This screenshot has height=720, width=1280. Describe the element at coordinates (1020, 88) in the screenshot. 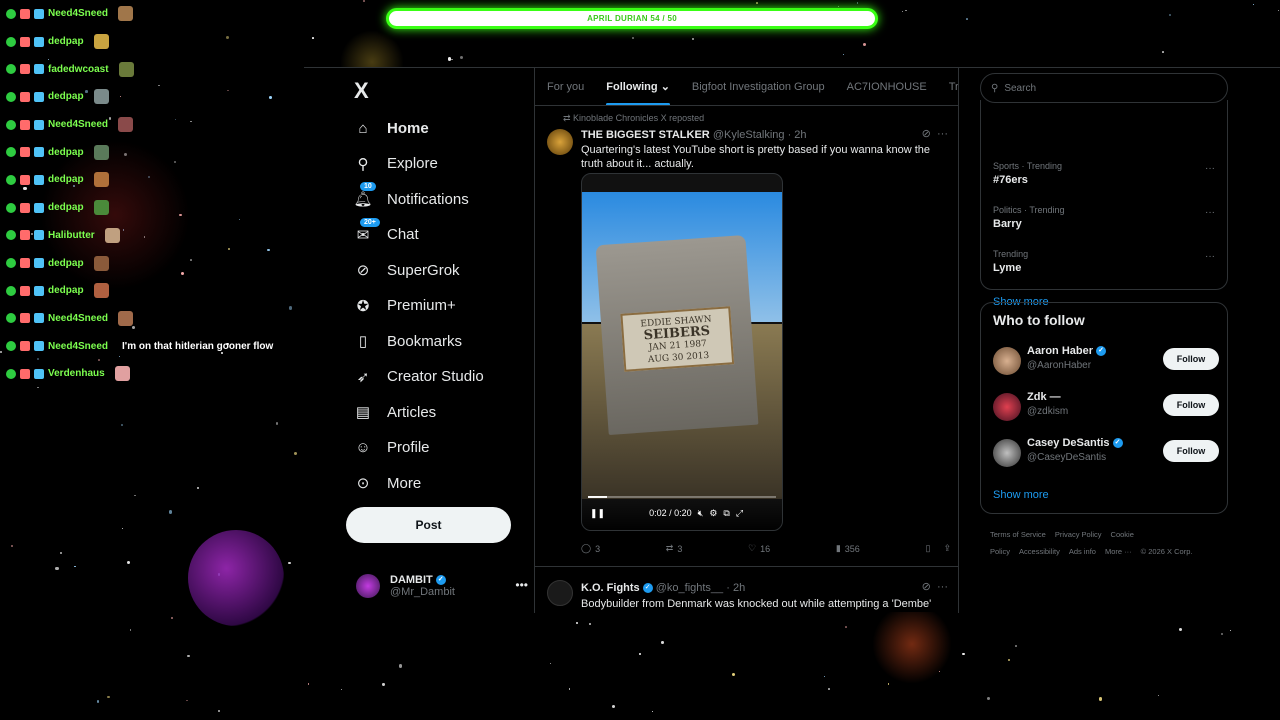

I see `search-placeholder: Search` at that location.